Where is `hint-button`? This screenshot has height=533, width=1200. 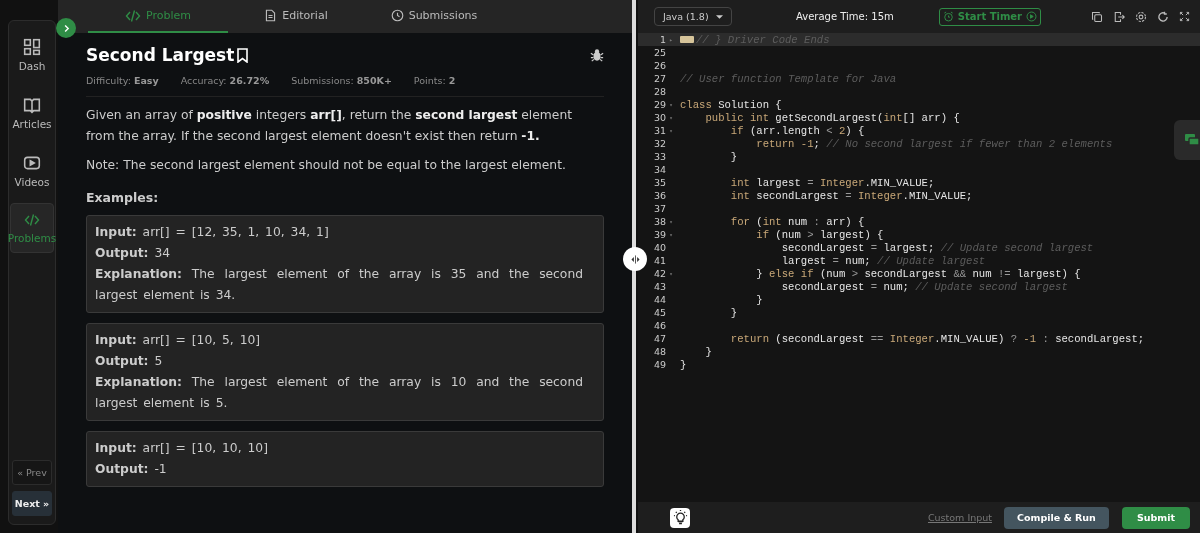
hint-button is located at coordinates (680, 517).